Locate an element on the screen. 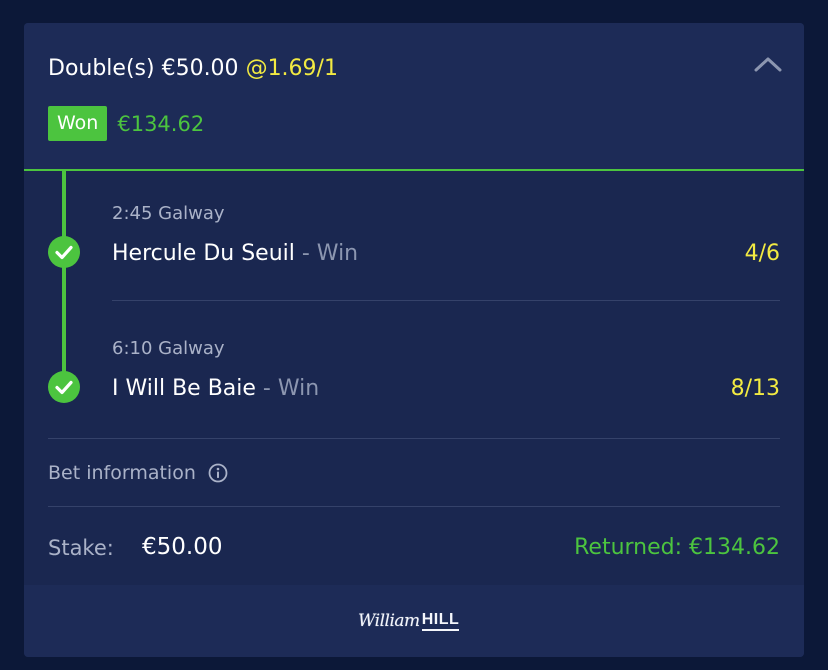 The image size is (828, 670). bet-status: Won €134.62 is located at coordinates (126, 123).